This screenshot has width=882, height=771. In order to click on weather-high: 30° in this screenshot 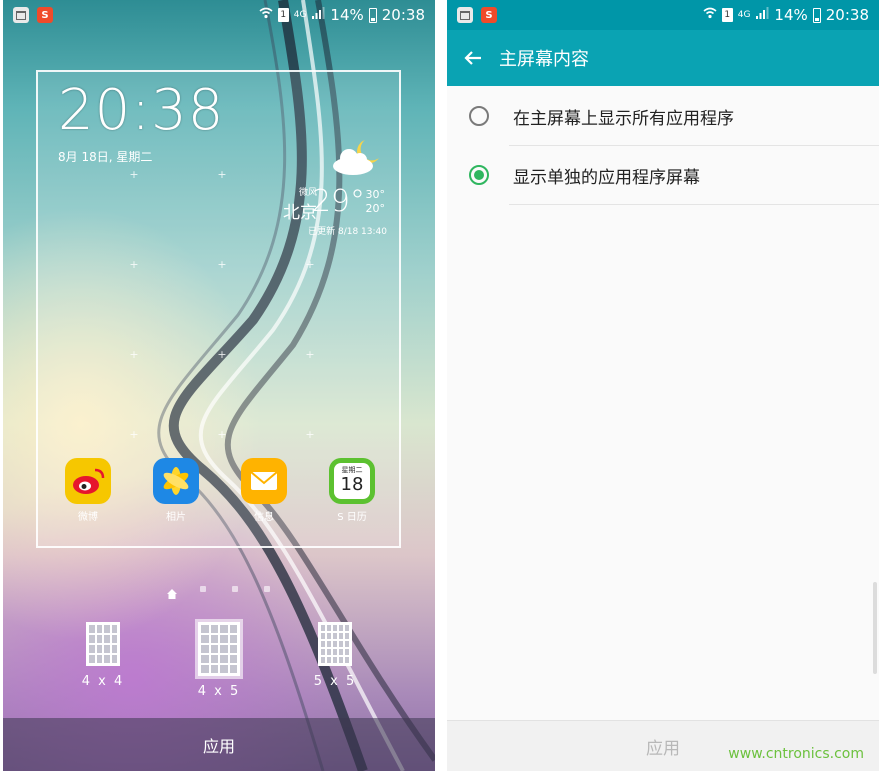, I will do `click(375, 194)`.